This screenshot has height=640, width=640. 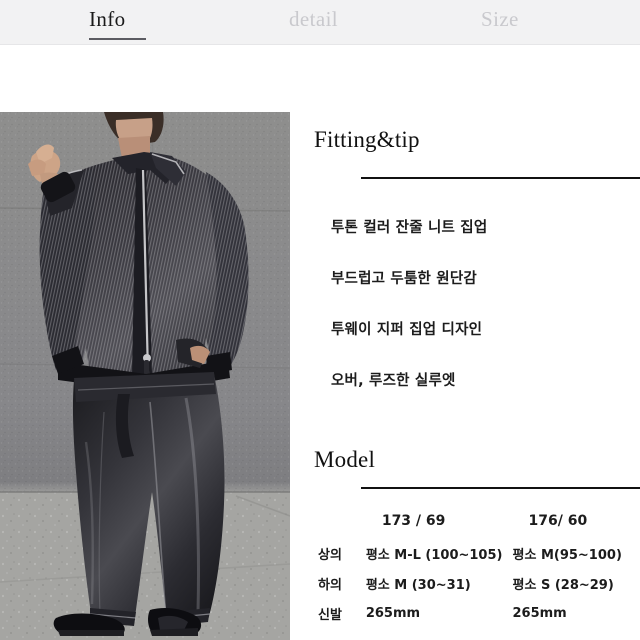 I want to click on tab-info-label: Info, so click(x=107, y=19).